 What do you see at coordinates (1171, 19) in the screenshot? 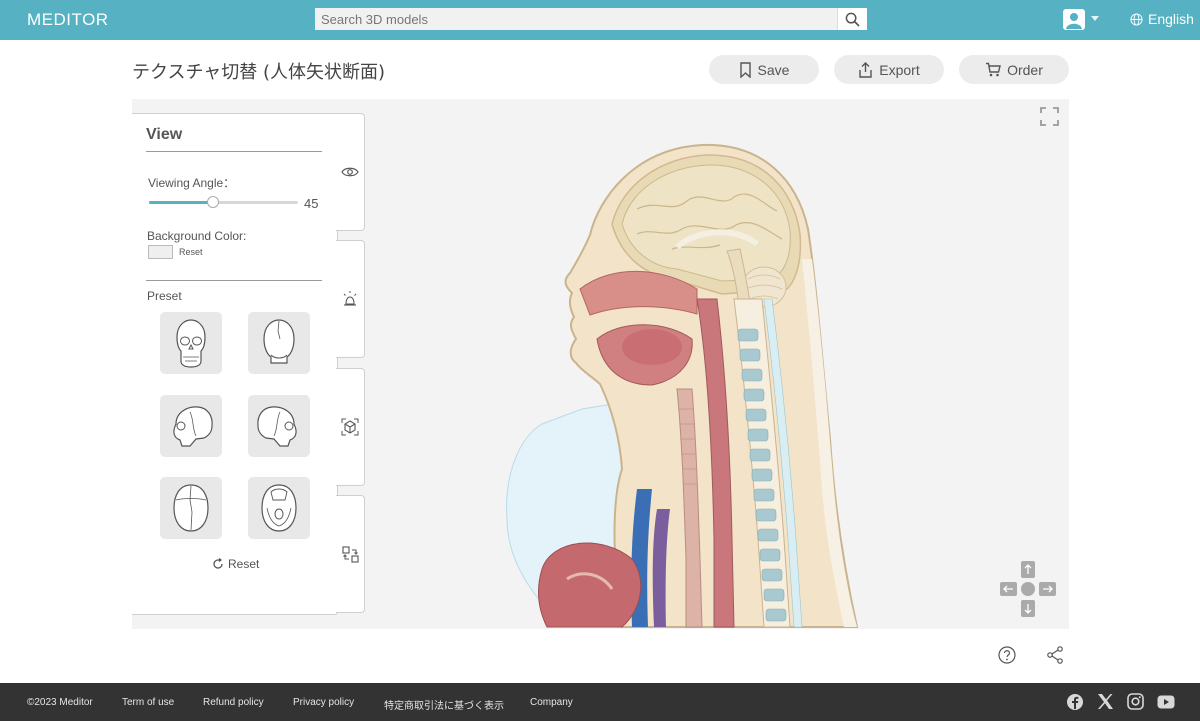
I see `language-label: English` at bounding box center [1171, 19].